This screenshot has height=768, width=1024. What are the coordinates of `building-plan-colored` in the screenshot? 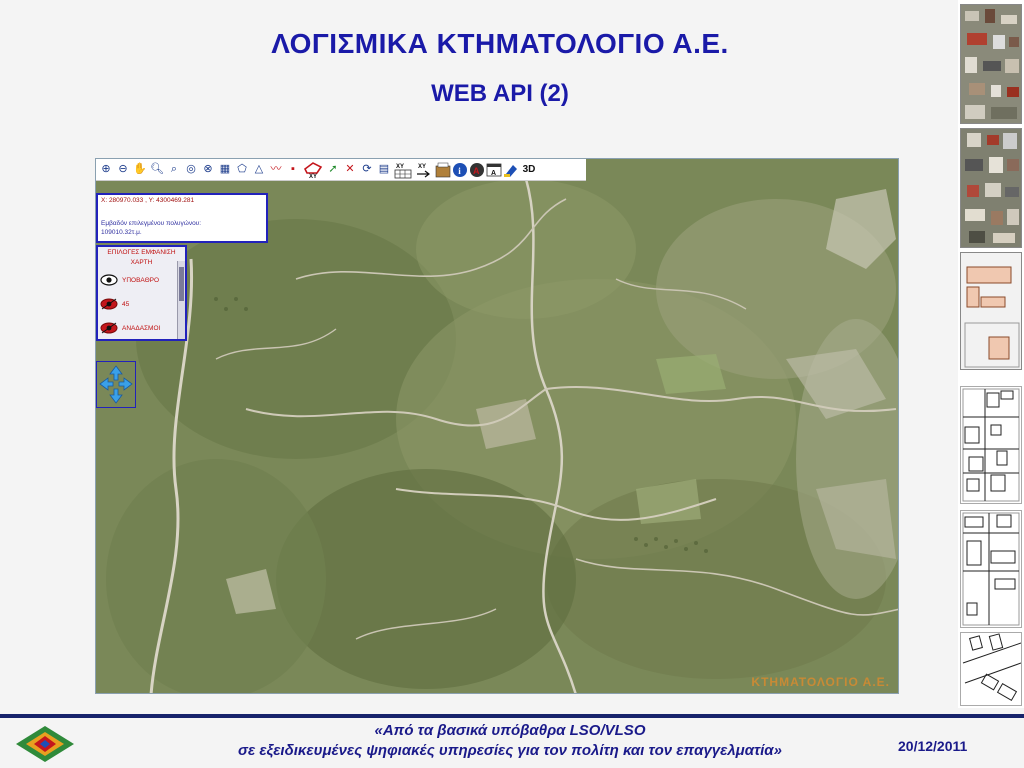 It's located at (991, 311).